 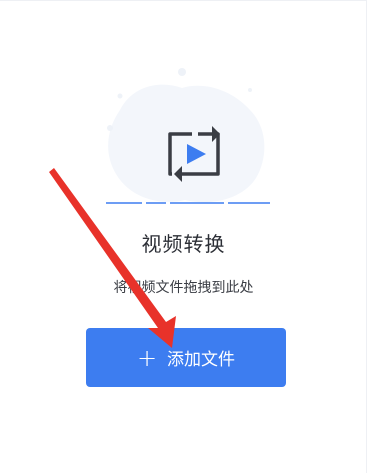 What do you see at coordinates (183, 0) in the screenshot?
I see `top-border` at bounding box center [183, 0].